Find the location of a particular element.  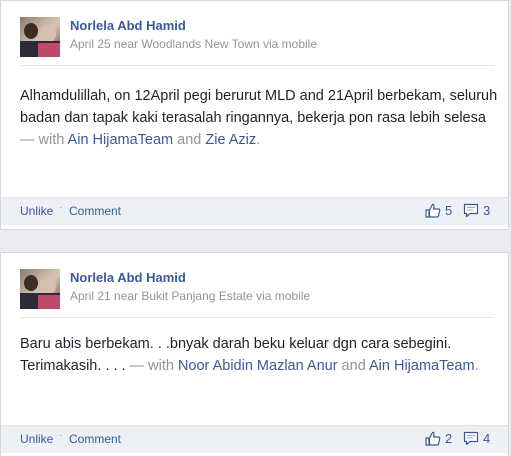

tagged-friend-link: Noor Abidin Mazlan Anur is located at coordinates (258, 366).